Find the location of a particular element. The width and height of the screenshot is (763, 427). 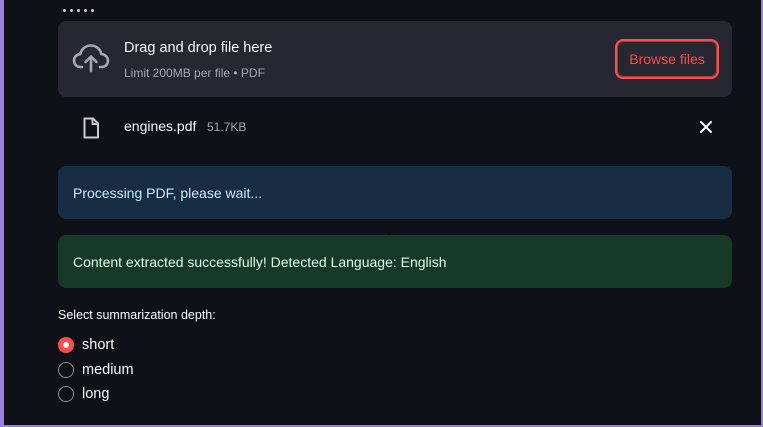

radio-option-label: medium is located at coordinates (108, 369).